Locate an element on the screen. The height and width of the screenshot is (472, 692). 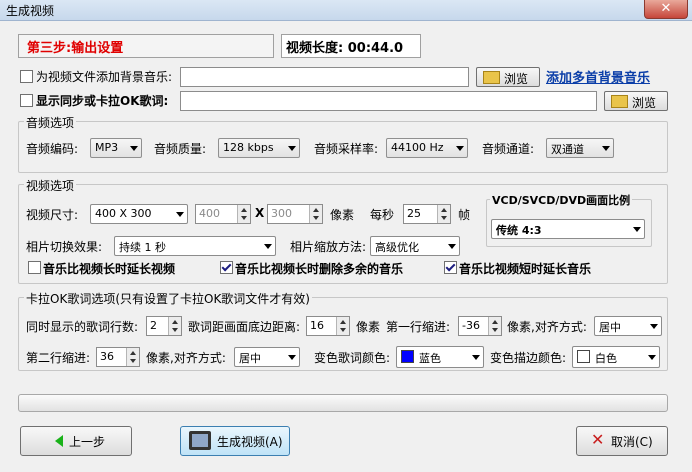
lyrics-browse-button: 浏览 is located at coordinates (636, 101).